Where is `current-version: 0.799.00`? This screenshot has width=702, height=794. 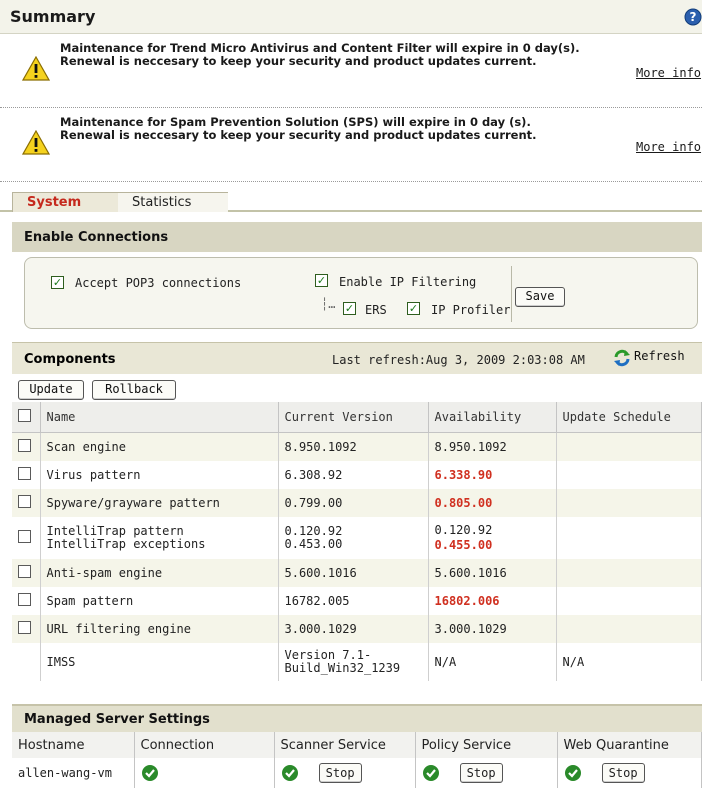 current-version: 0.799.00 is located at coordinates (353, 503).